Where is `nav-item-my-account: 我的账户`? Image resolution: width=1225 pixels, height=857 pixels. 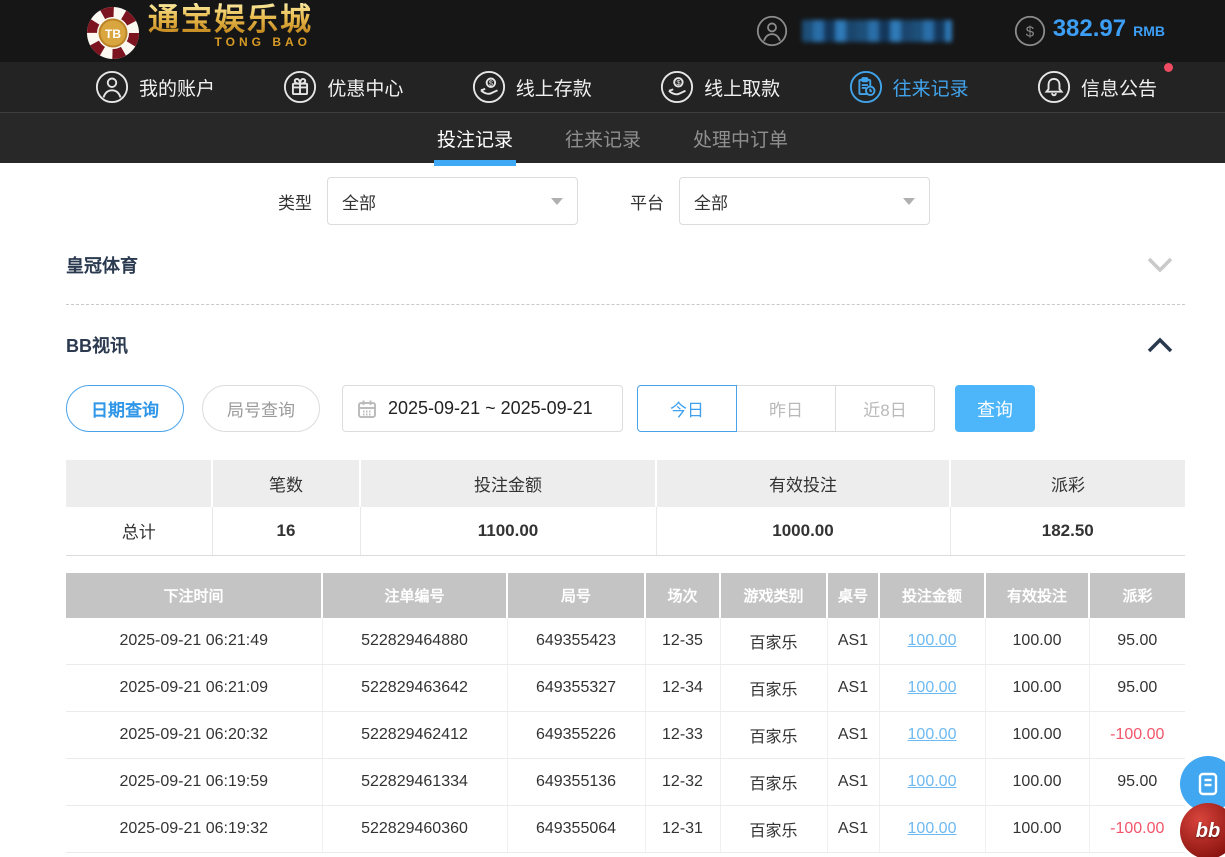 nav-item-my-account: 我的账户 is located at coordinates (155, 87).